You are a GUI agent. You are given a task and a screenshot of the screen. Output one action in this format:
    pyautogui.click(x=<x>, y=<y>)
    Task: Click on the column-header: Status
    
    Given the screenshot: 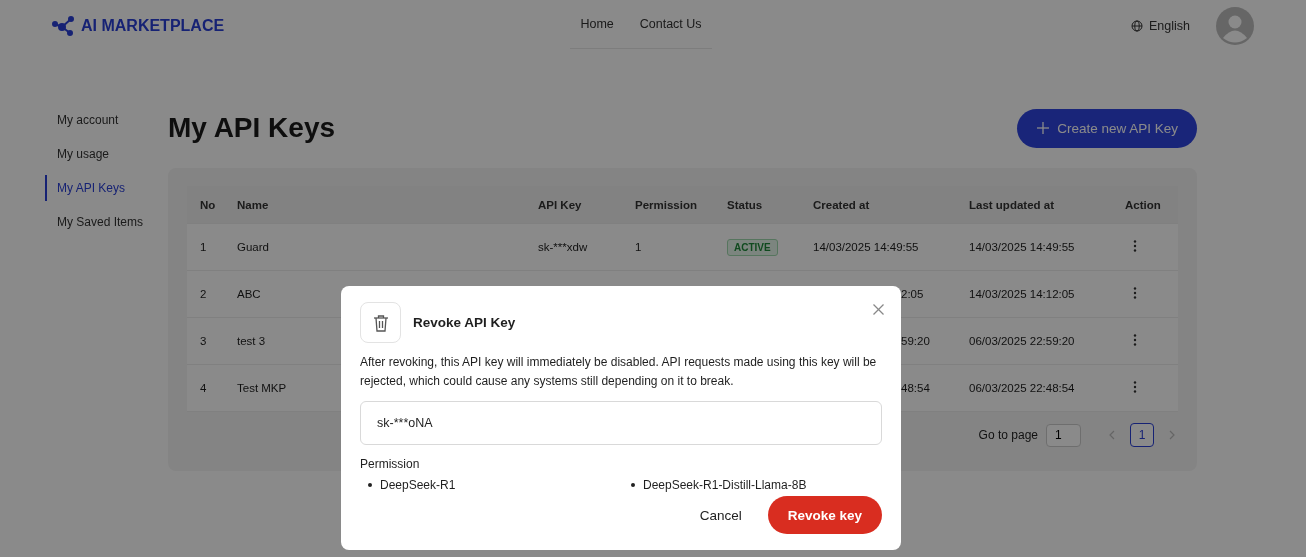 What is the action you would take?
    pyautogui.click(x=745, y=204)
    